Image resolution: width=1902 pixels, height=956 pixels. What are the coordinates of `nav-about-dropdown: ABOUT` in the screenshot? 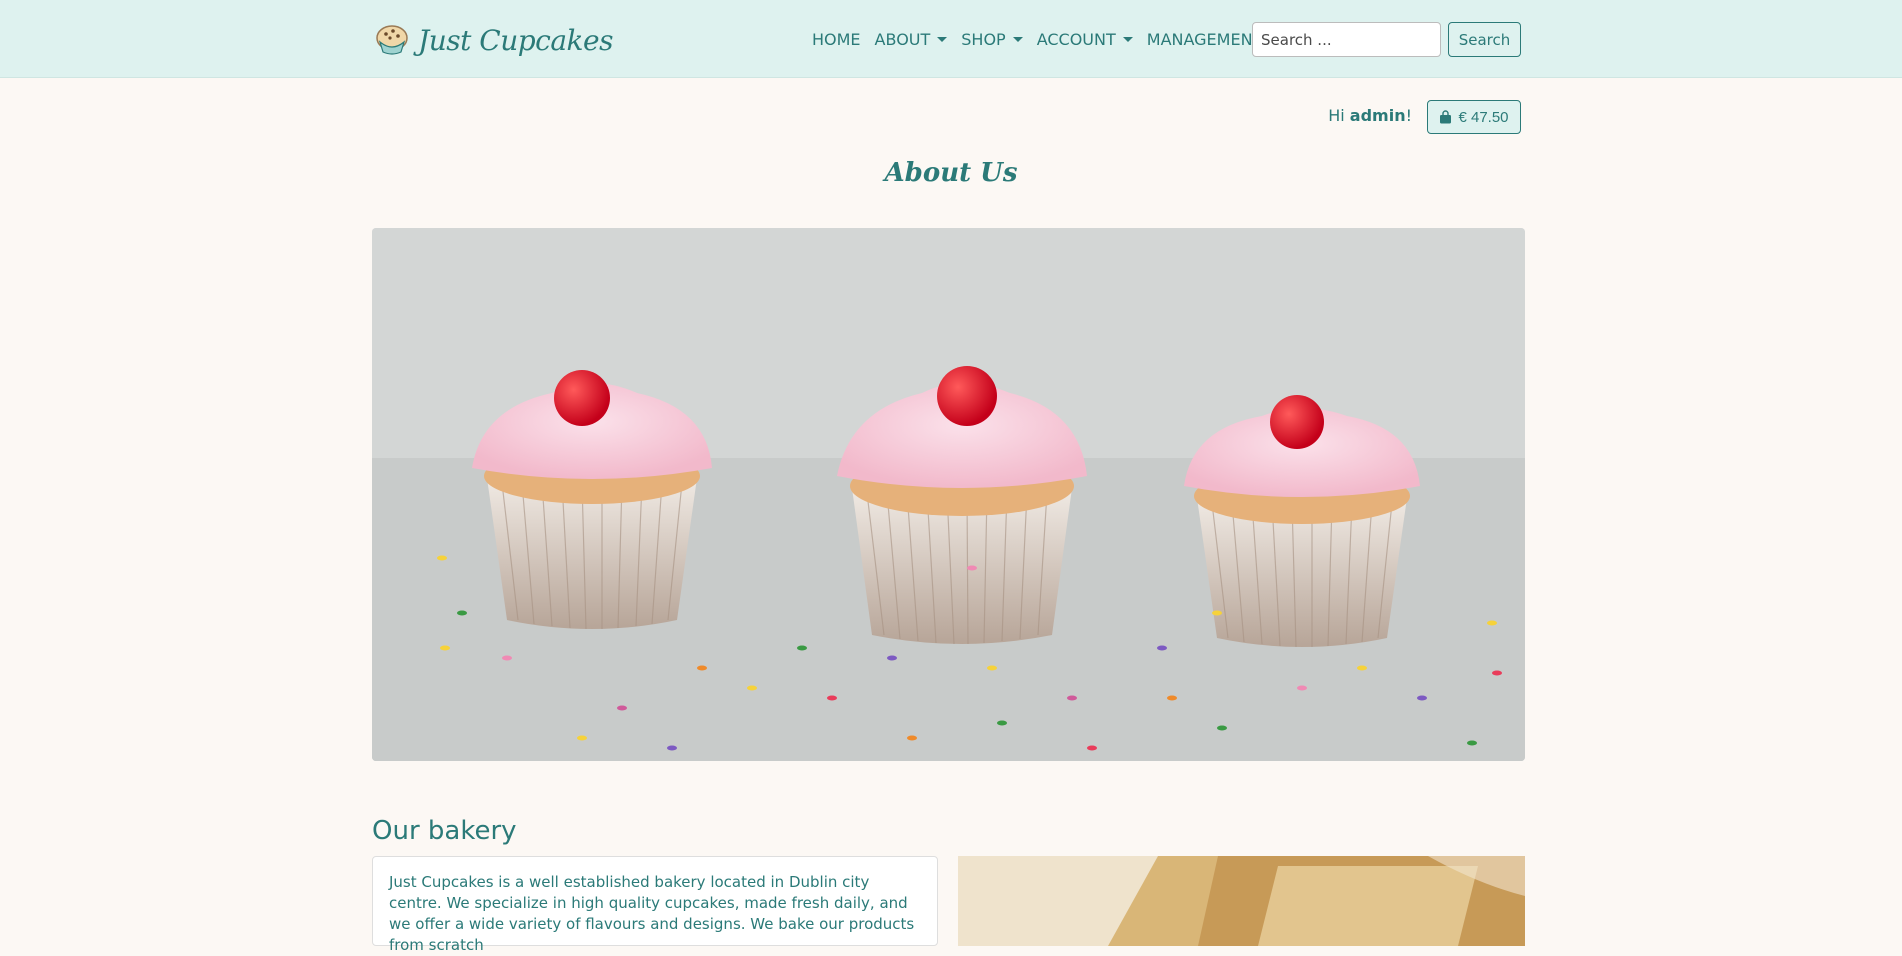 It's located at (911, 39).